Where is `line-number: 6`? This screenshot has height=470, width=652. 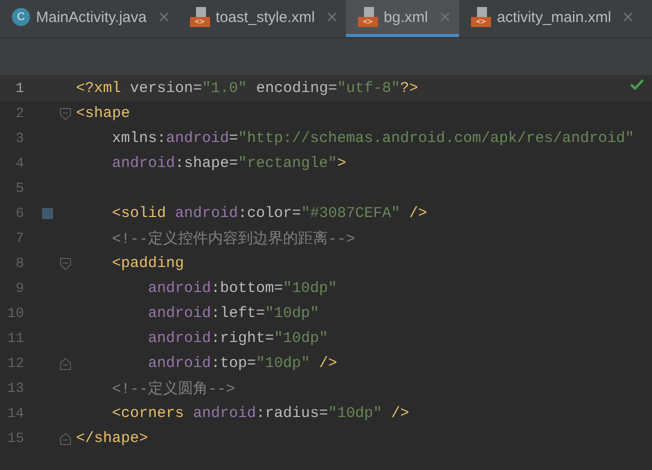 line-number: 6 is located at coordinates (19, 214).